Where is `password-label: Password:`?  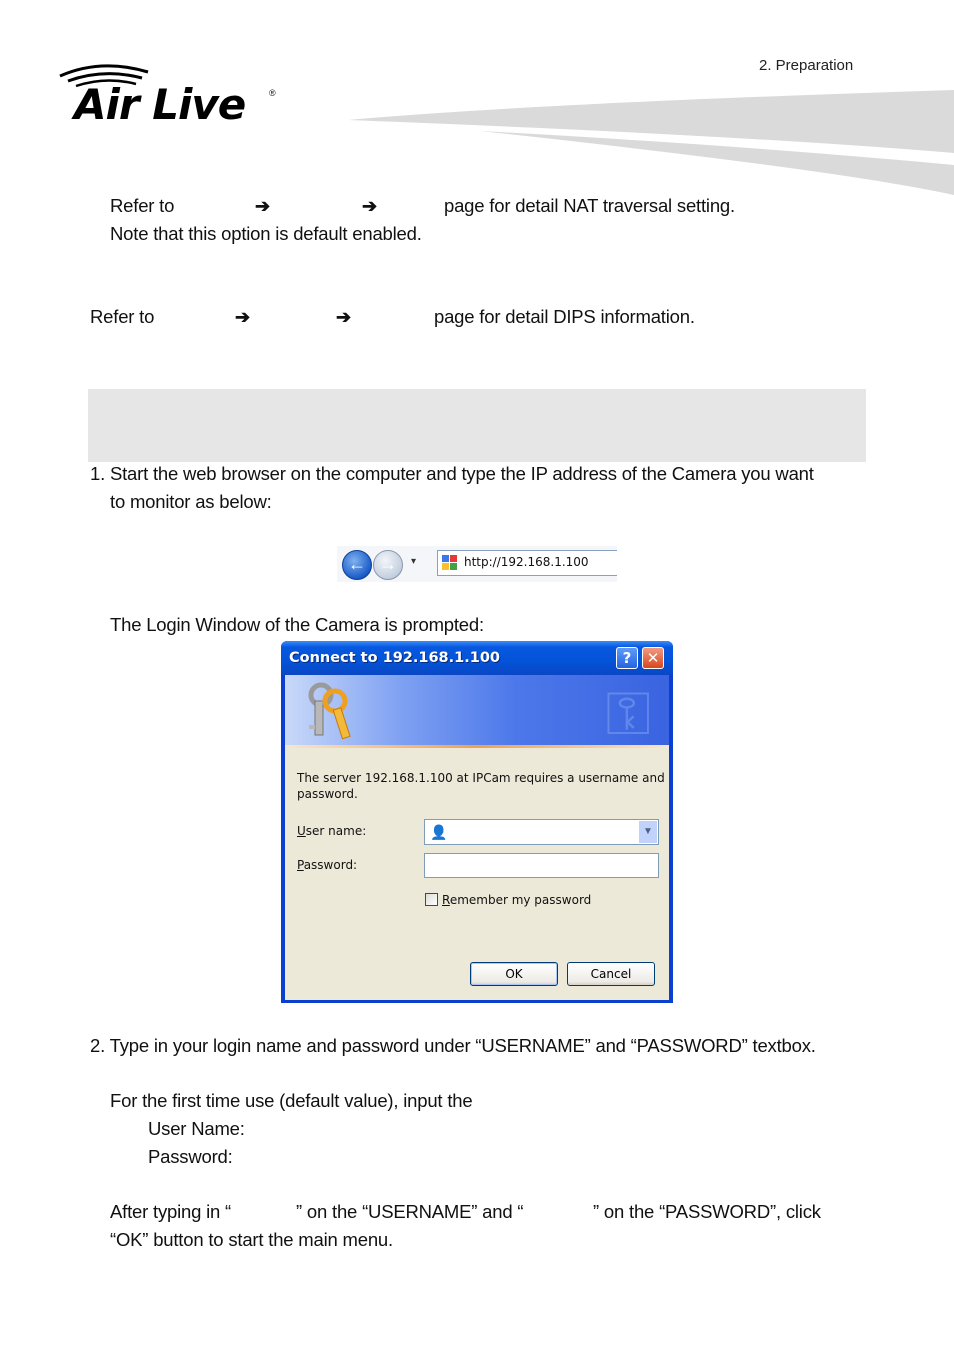
password-label: Password: is located at coordinates (327, 865).